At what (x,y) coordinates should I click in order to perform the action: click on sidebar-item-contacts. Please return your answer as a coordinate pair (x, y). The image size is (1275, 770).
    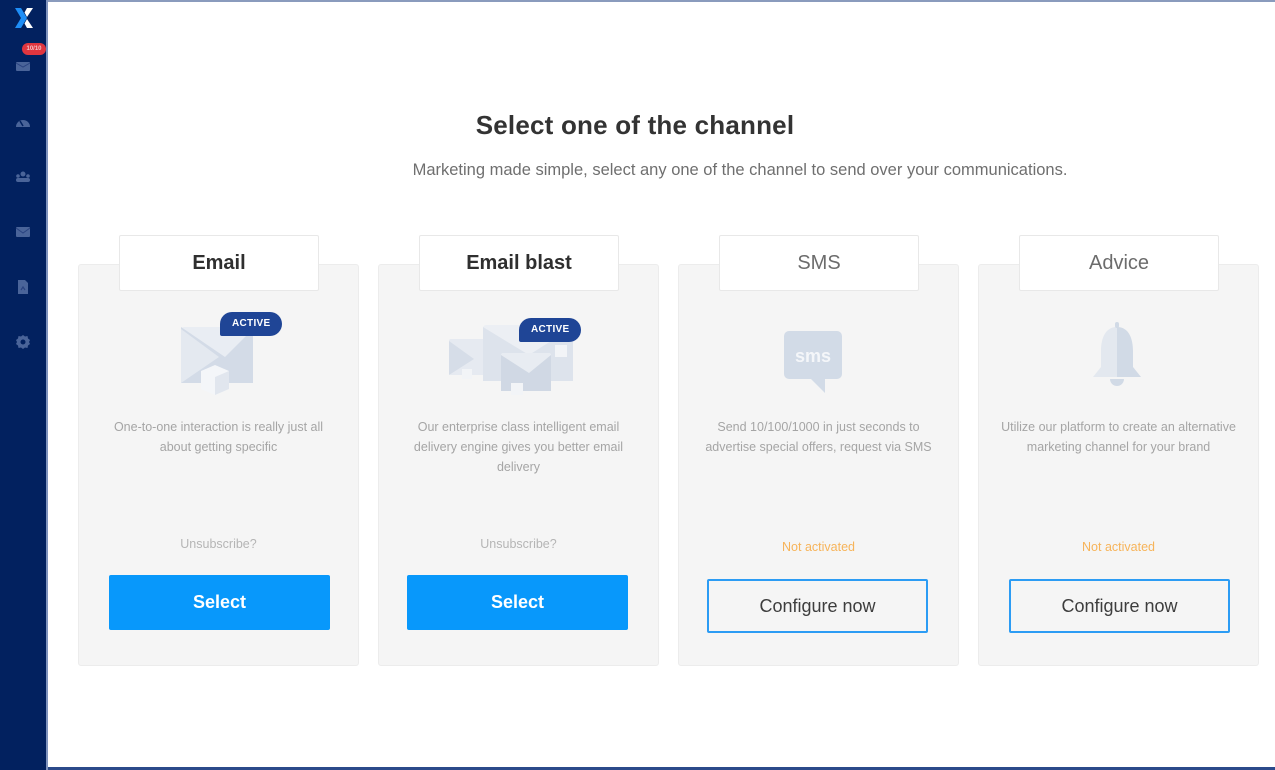
    Looking at the image, I should click on (23, 177).